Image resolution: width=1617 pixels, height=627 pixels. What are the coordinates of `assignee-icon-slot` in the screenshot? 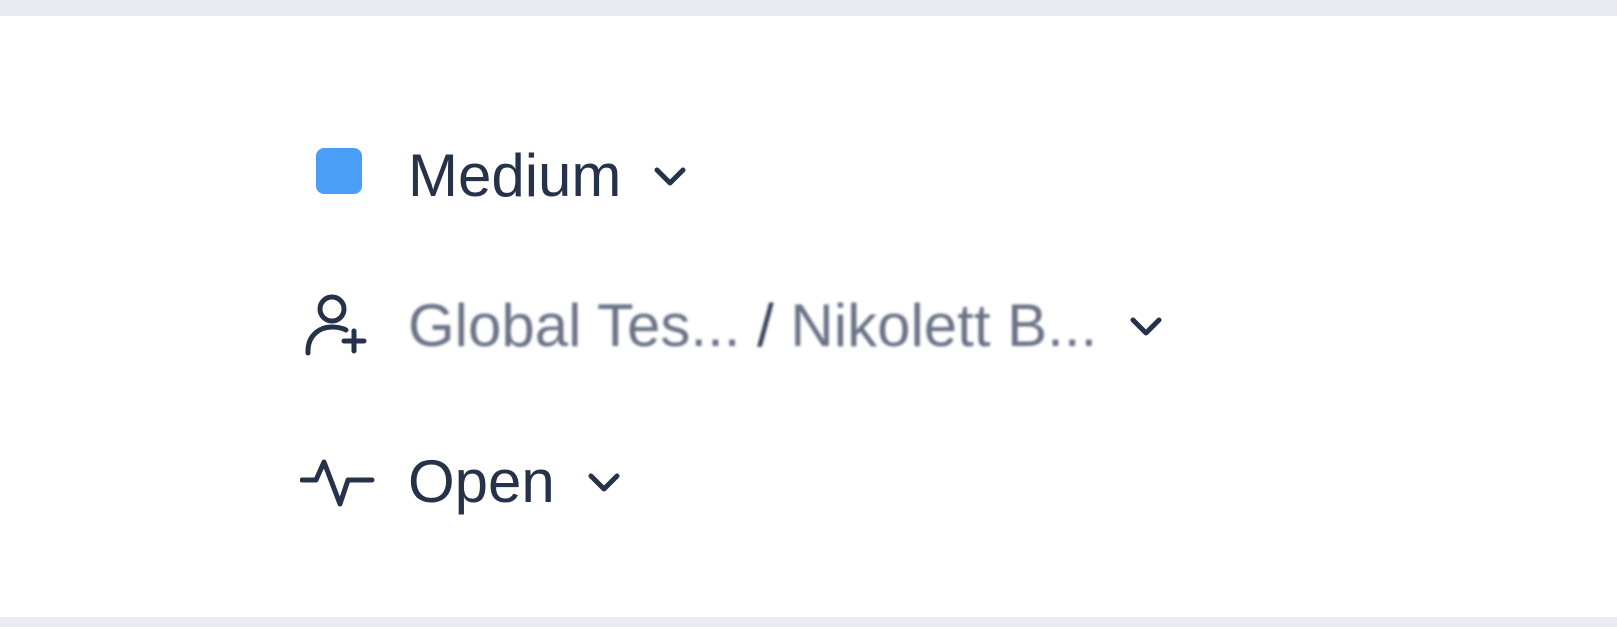 It's located at (340, 326).